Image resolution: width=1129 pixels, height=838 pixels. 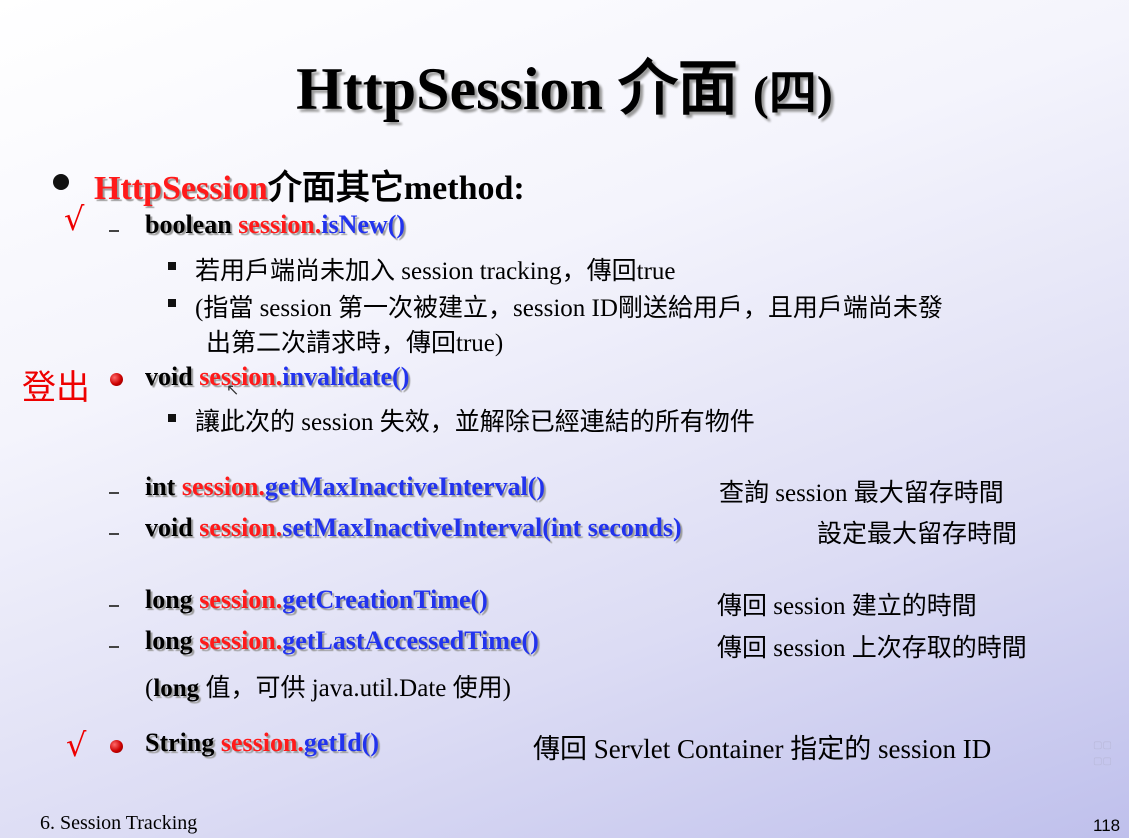 I want to click on method-isnew: boolean session.isNew(), so click(x=275, y=225).